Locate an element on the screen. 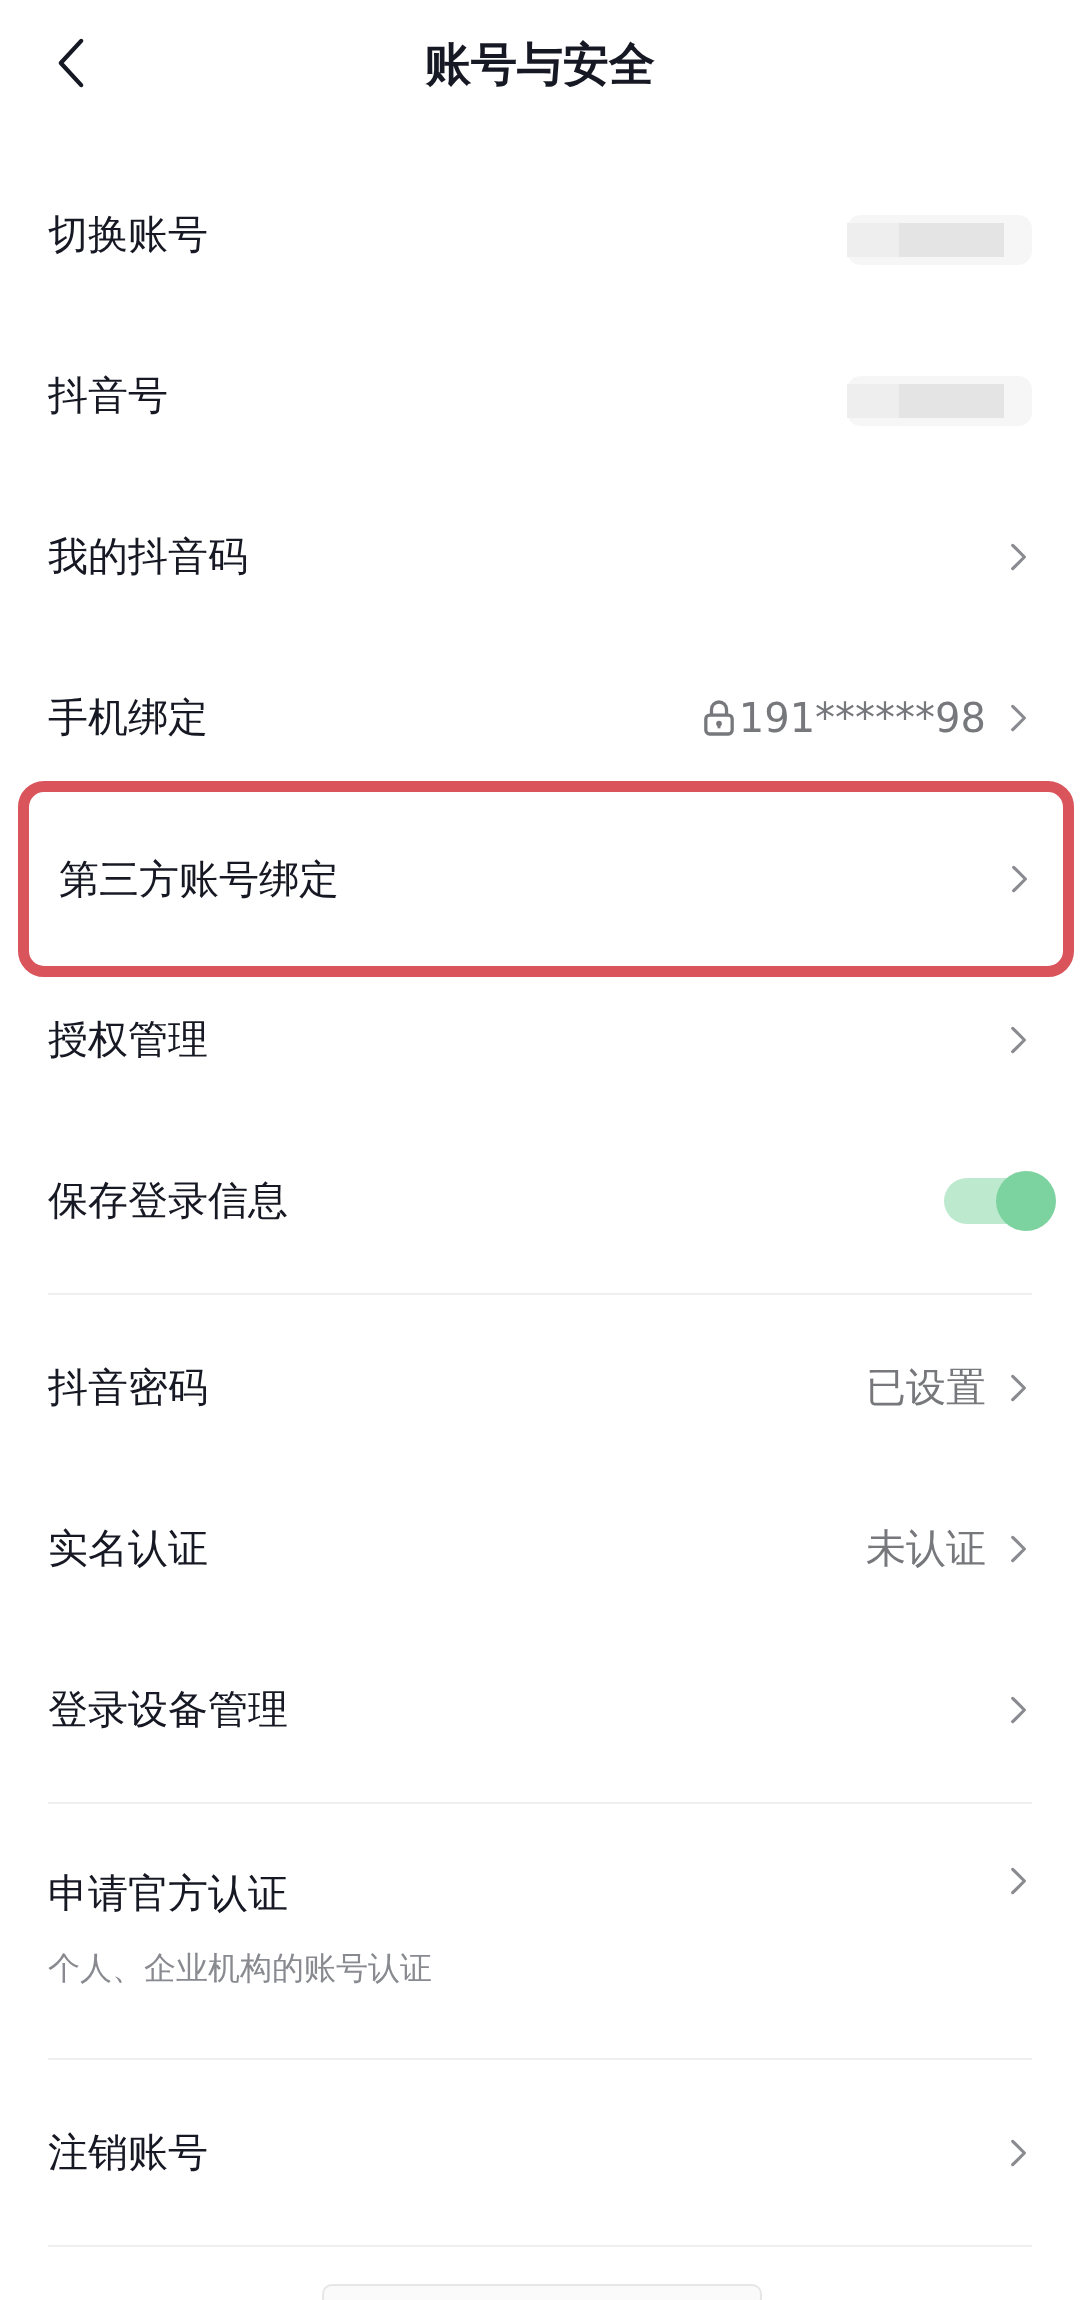 This screenshot has height=2300, width=1080. setting-value: 未认证 is located at coordinates (926, 1548).